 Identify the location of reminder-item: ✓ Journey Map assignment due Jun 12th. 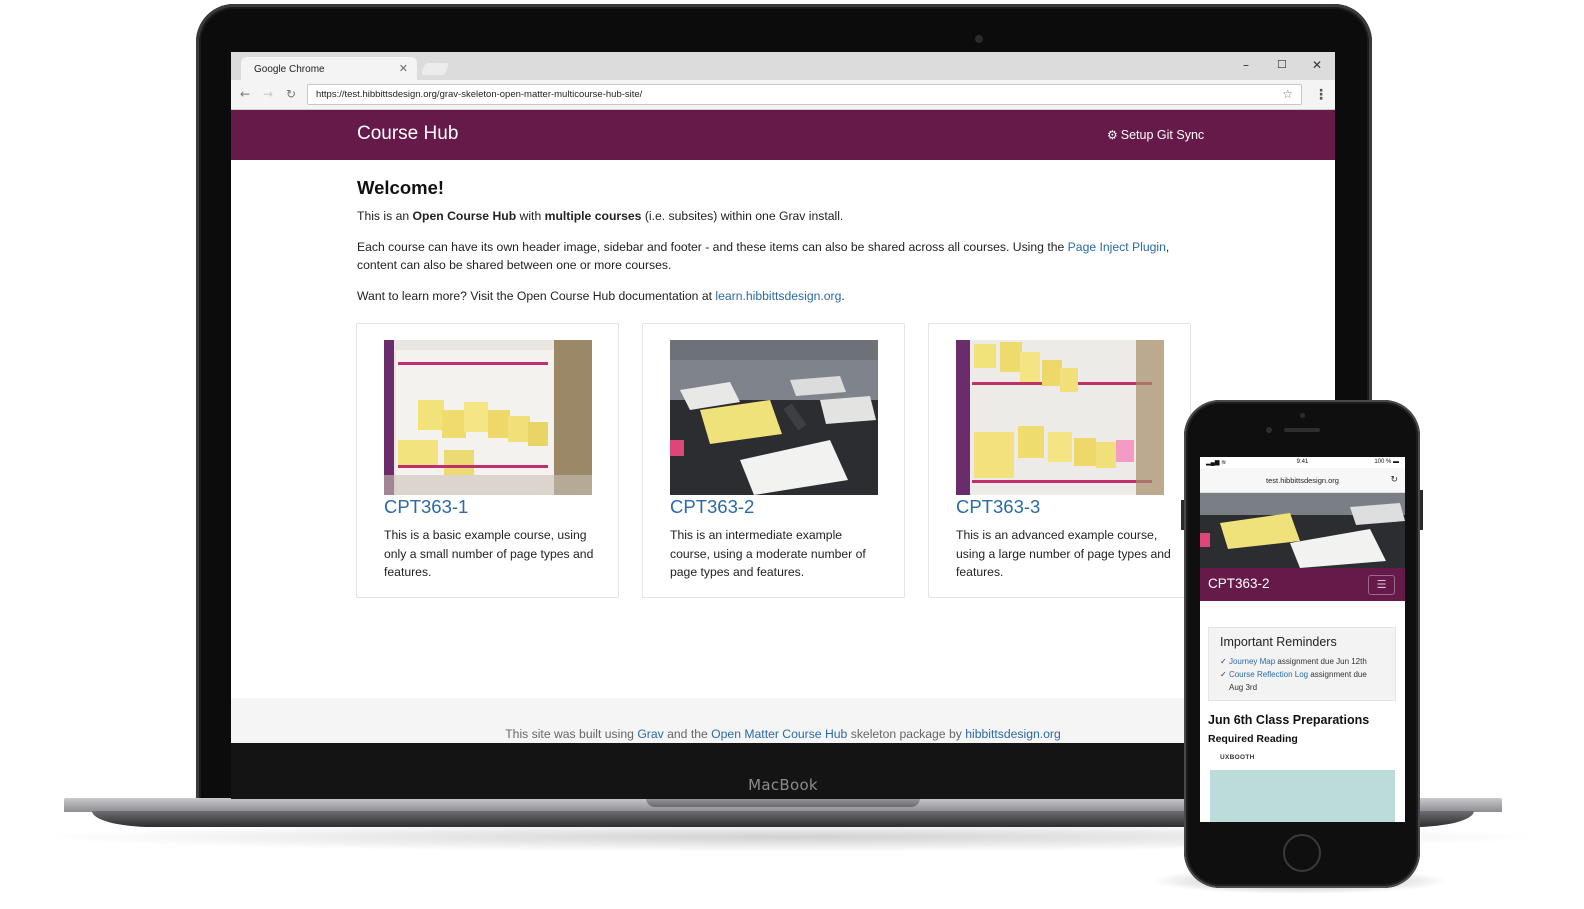
(1306, 661).